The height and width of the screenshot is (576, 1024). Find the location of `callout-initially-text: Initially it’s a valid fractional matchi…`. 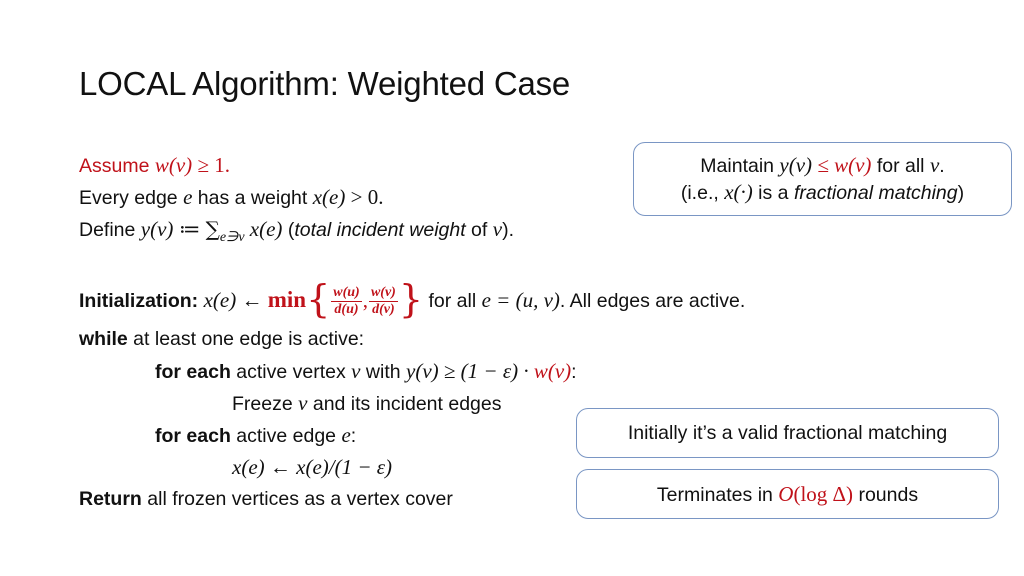

callout-initially-text: Initially it’s a valid fractional matchi… is located at coordinates (787, 433).